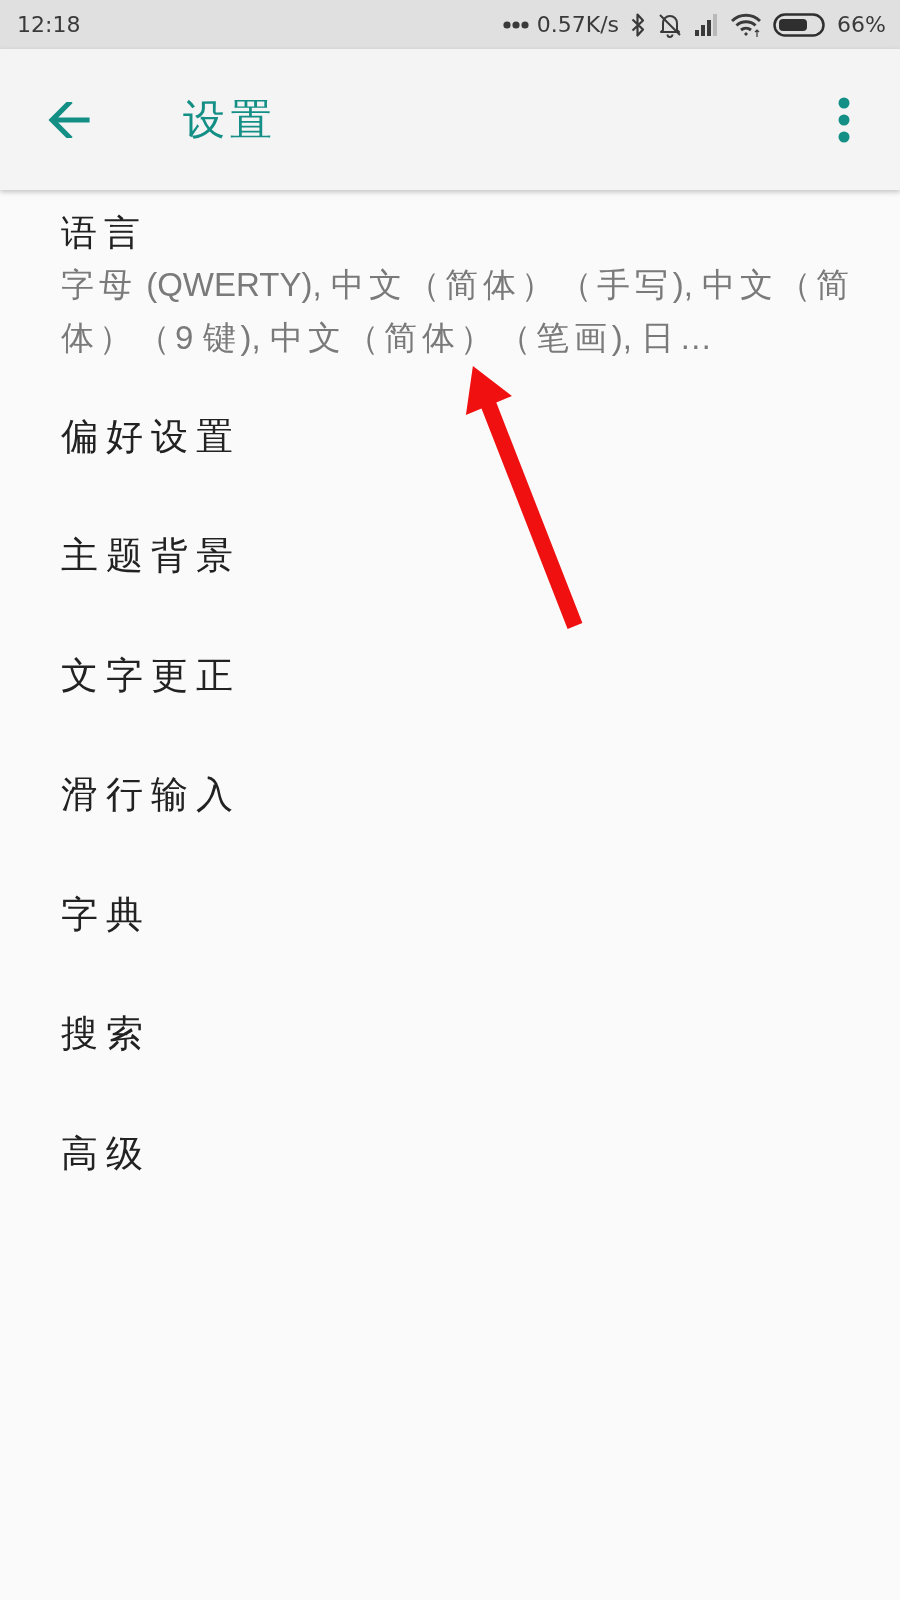 The width and height of the screenshot is (900, 1600). Describe the element at coordinates (230, 119) in the screenshot. I see `page-title: 设置` at that location.